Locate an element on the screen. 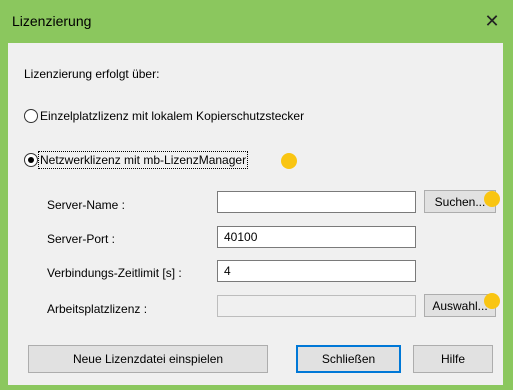 The width and height of the screenshot is (513, 390). import-license-button: Neue Lizenzdatei einspielen is located at coordinates (148, 359).